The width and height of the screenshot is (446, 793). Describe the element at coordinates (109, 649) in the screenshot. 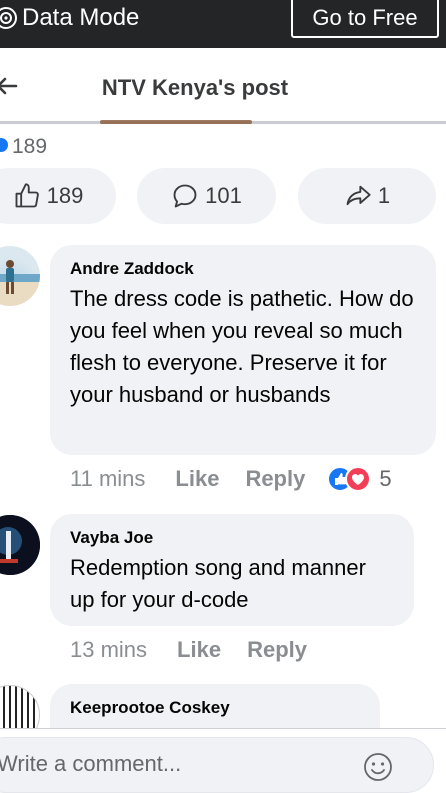

I see `comment-time: 13 mins` at that location.